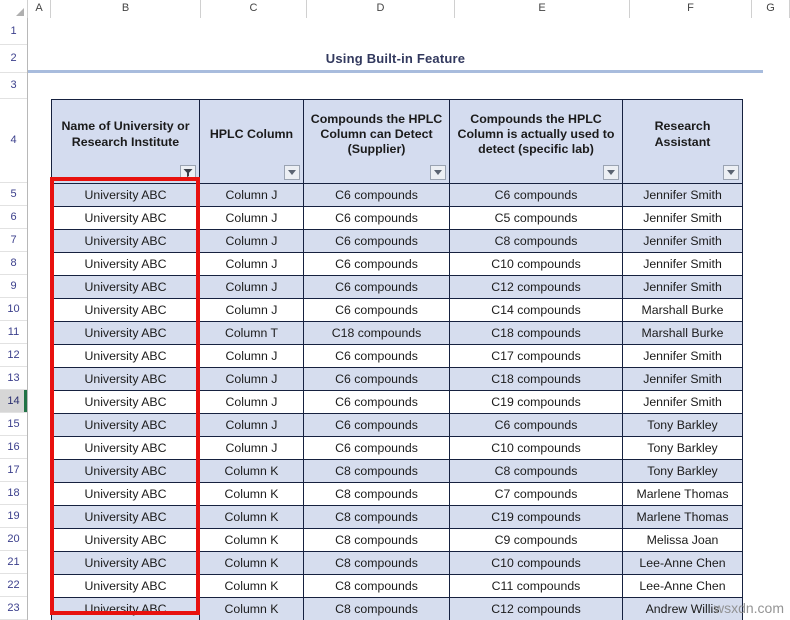 The width and height of the screenshot is (790, 620). Describe the element at coordinates (13, 608) in the screenshot. I see `row-header-23: 23` at that location.